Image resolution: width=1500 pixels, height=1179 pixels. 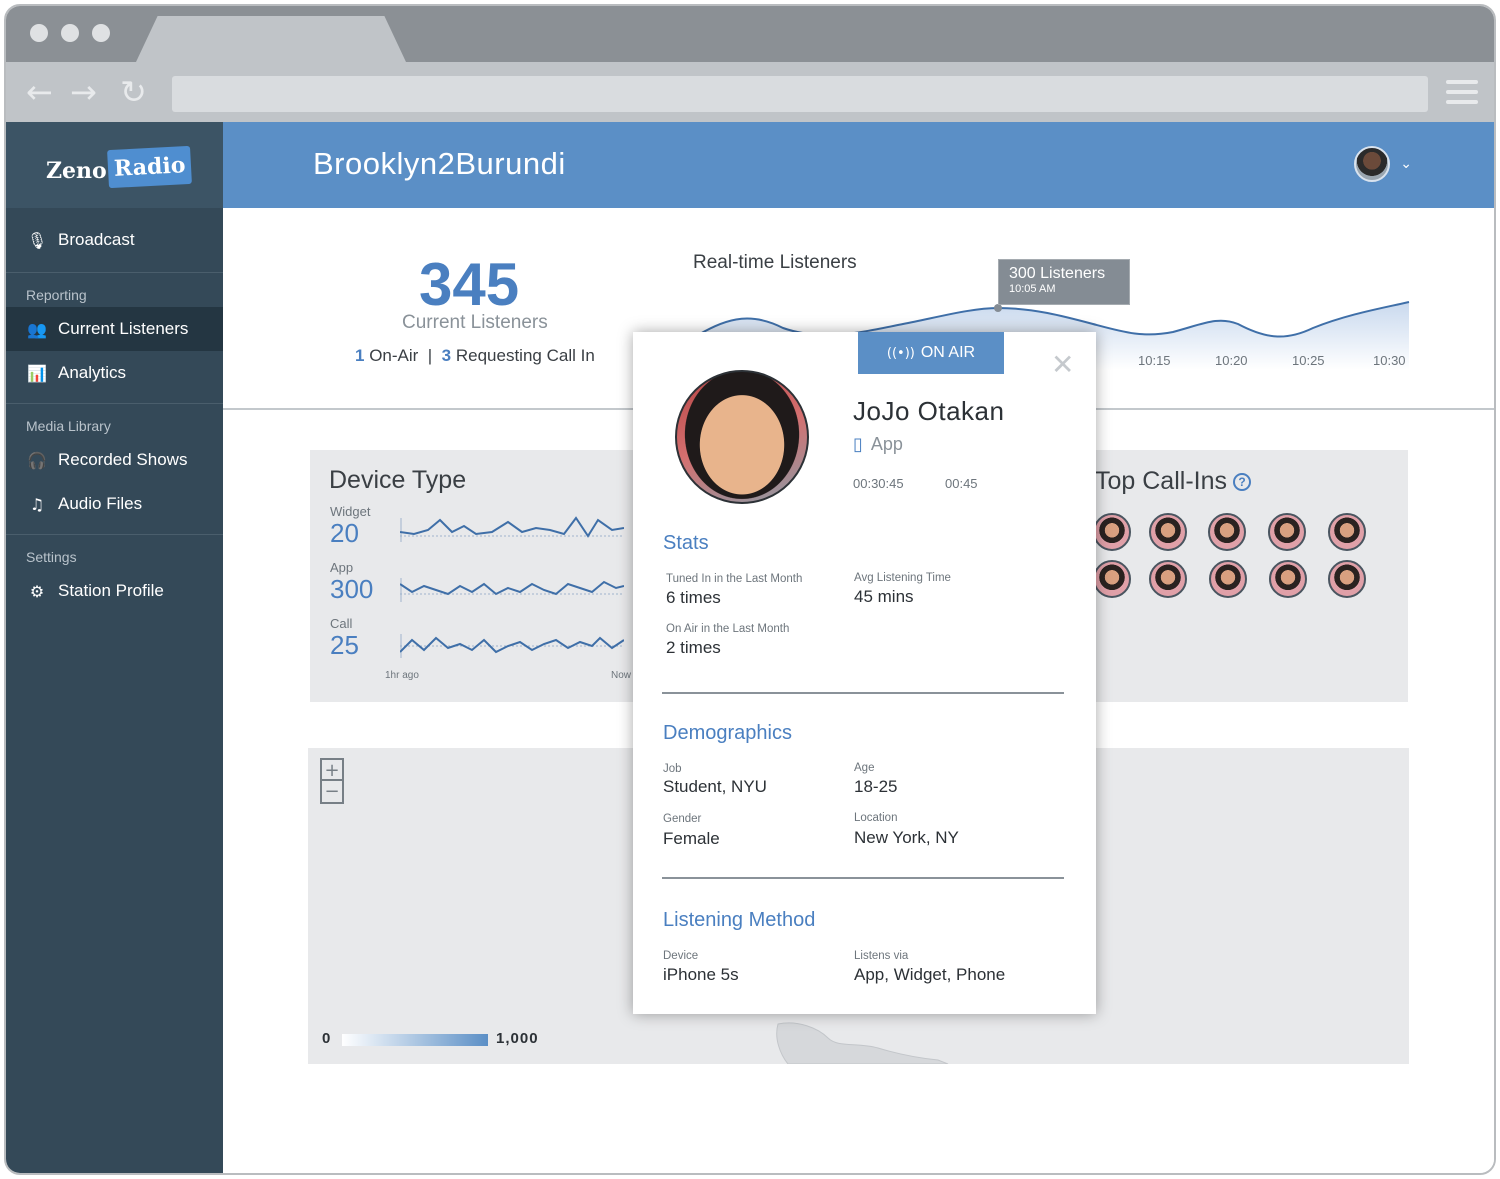 What do you see at coordinates (271, 39) in the screenshot?
I see `browser-tab` at bounding box center [271, 39].